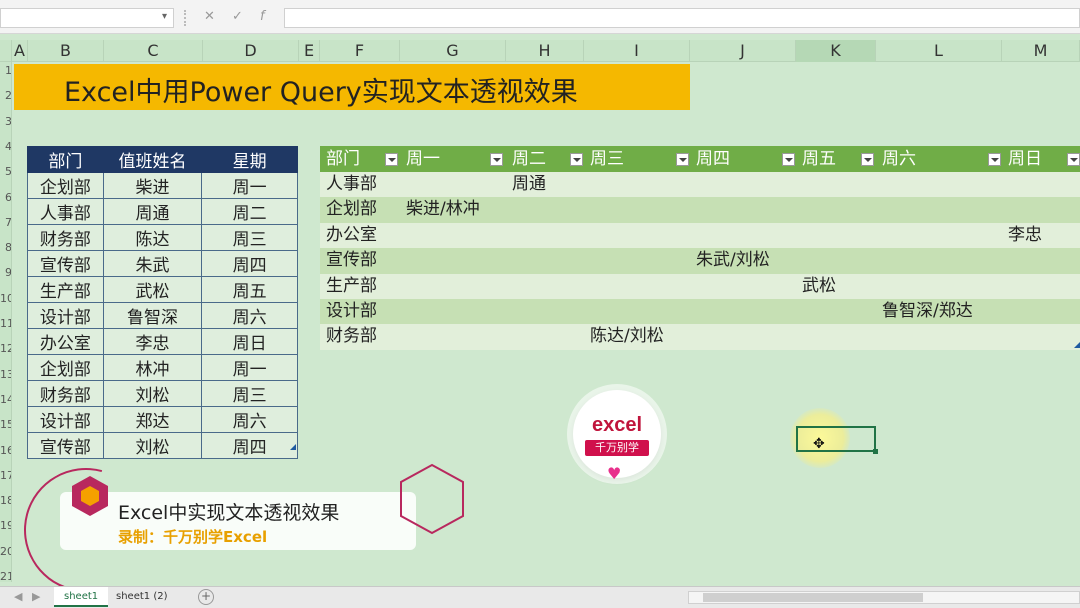 Image resolution: width=1080 pixels, height=608 pixels. Describe the element at coordinates (152, 237) in the screenshot. I see `cell-duty-name: 陈达` at that location.